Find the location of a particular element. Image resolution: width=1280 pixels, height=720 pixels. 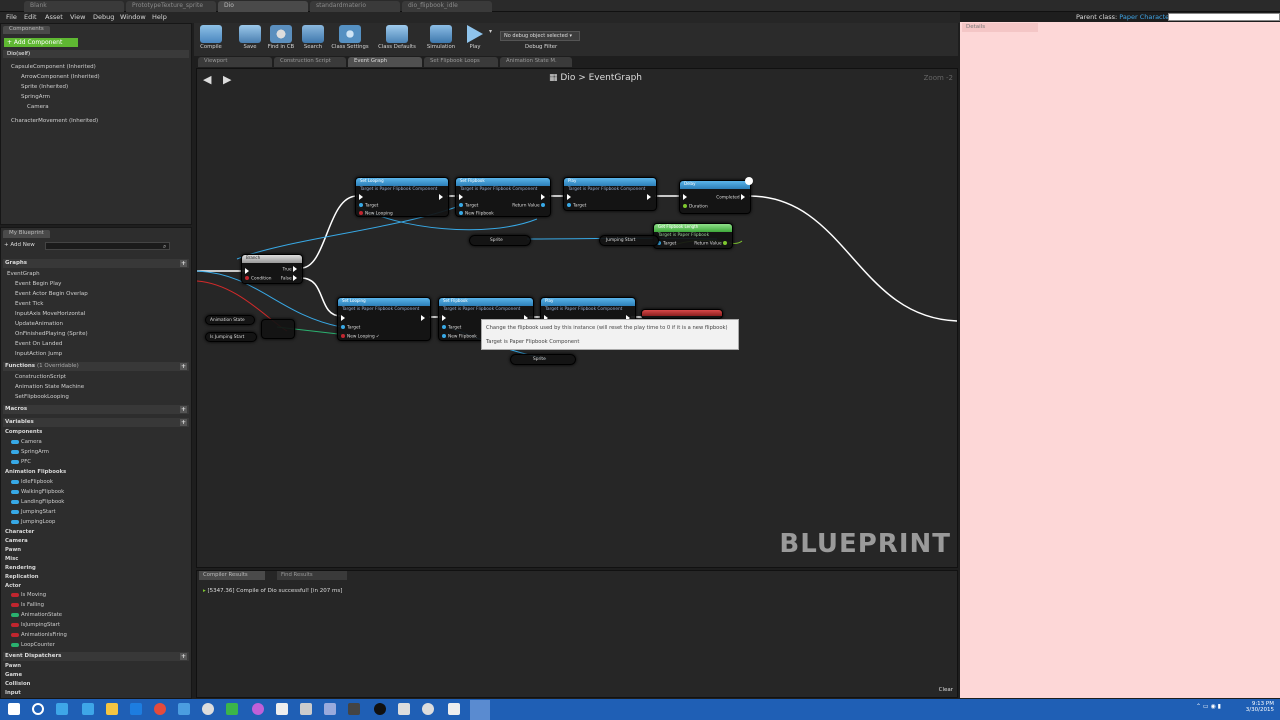

component-item: Camera is located at coordinates (38, 107).